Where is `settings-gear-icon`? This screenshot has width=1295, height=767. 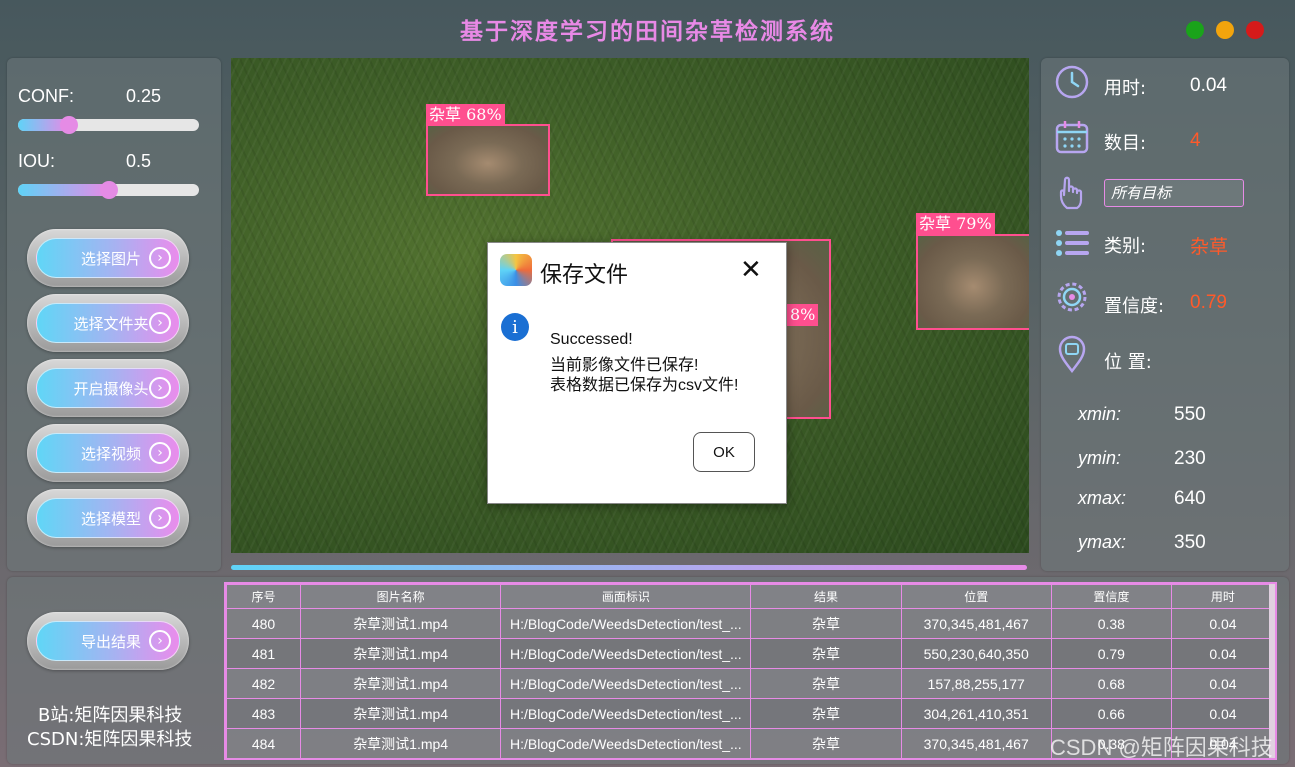
settings-gear-icon is located at coordinates (1072, 297).